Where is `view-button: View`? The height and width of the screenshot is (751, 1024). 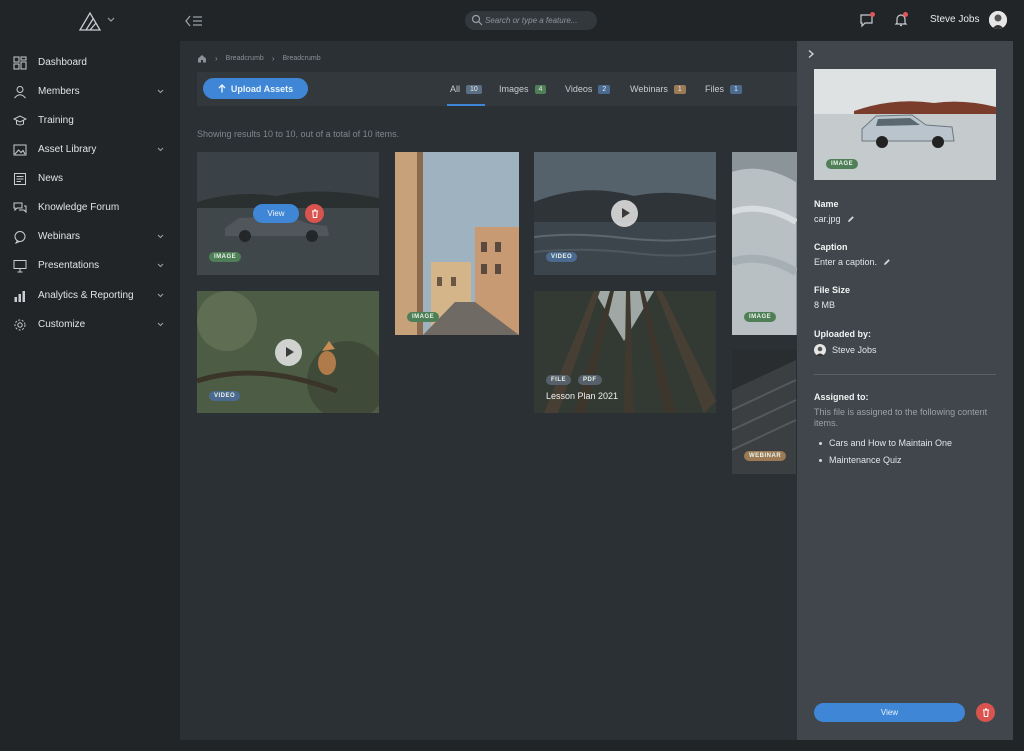 view-button: View is located at coordinates (889, 712).